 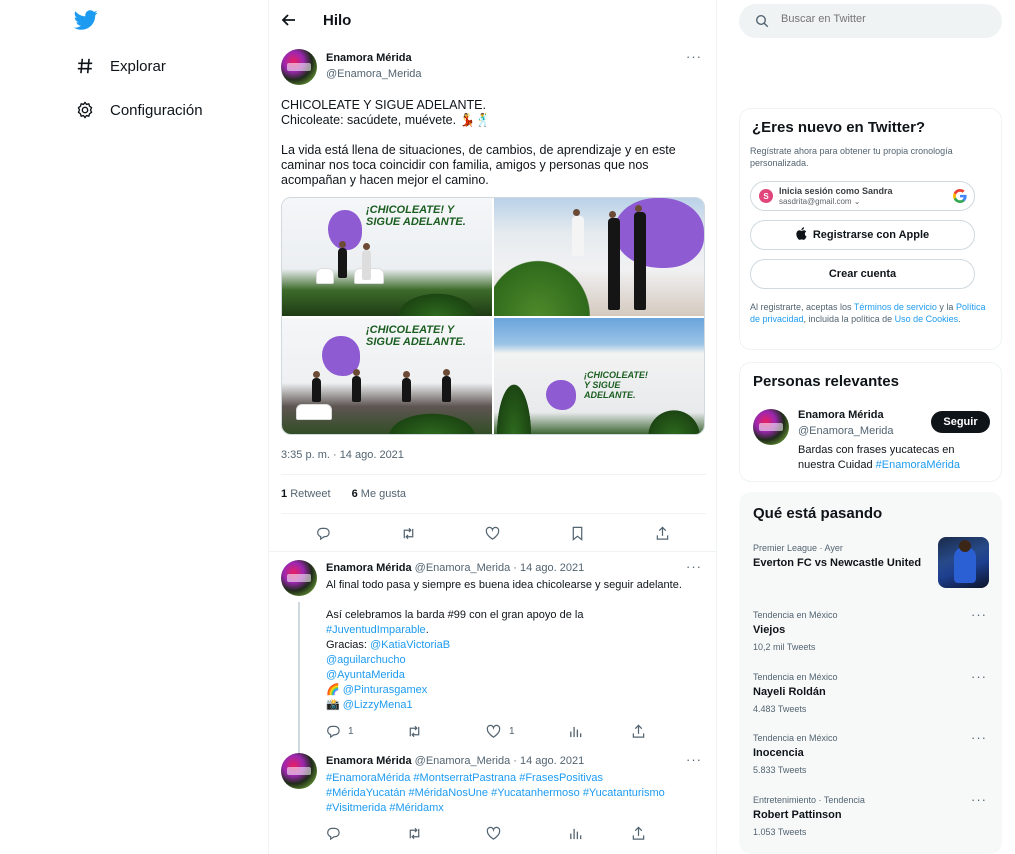 What do you see at coordinates (963, 562) in the screenshot?
I see `trend-thumbnail` at bounding box center [963, 562].